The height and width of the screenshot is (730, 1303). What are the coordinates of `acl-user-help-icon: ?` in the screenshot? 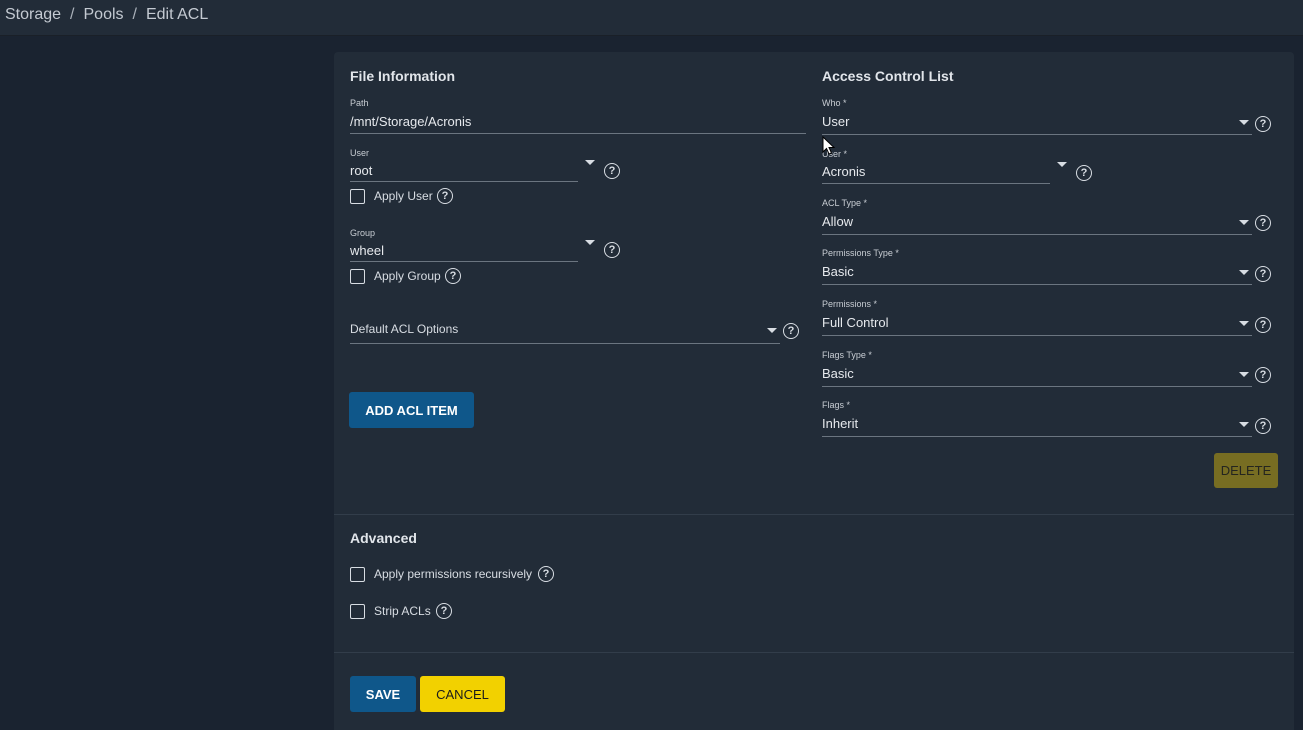 It's located at (1084, 173).